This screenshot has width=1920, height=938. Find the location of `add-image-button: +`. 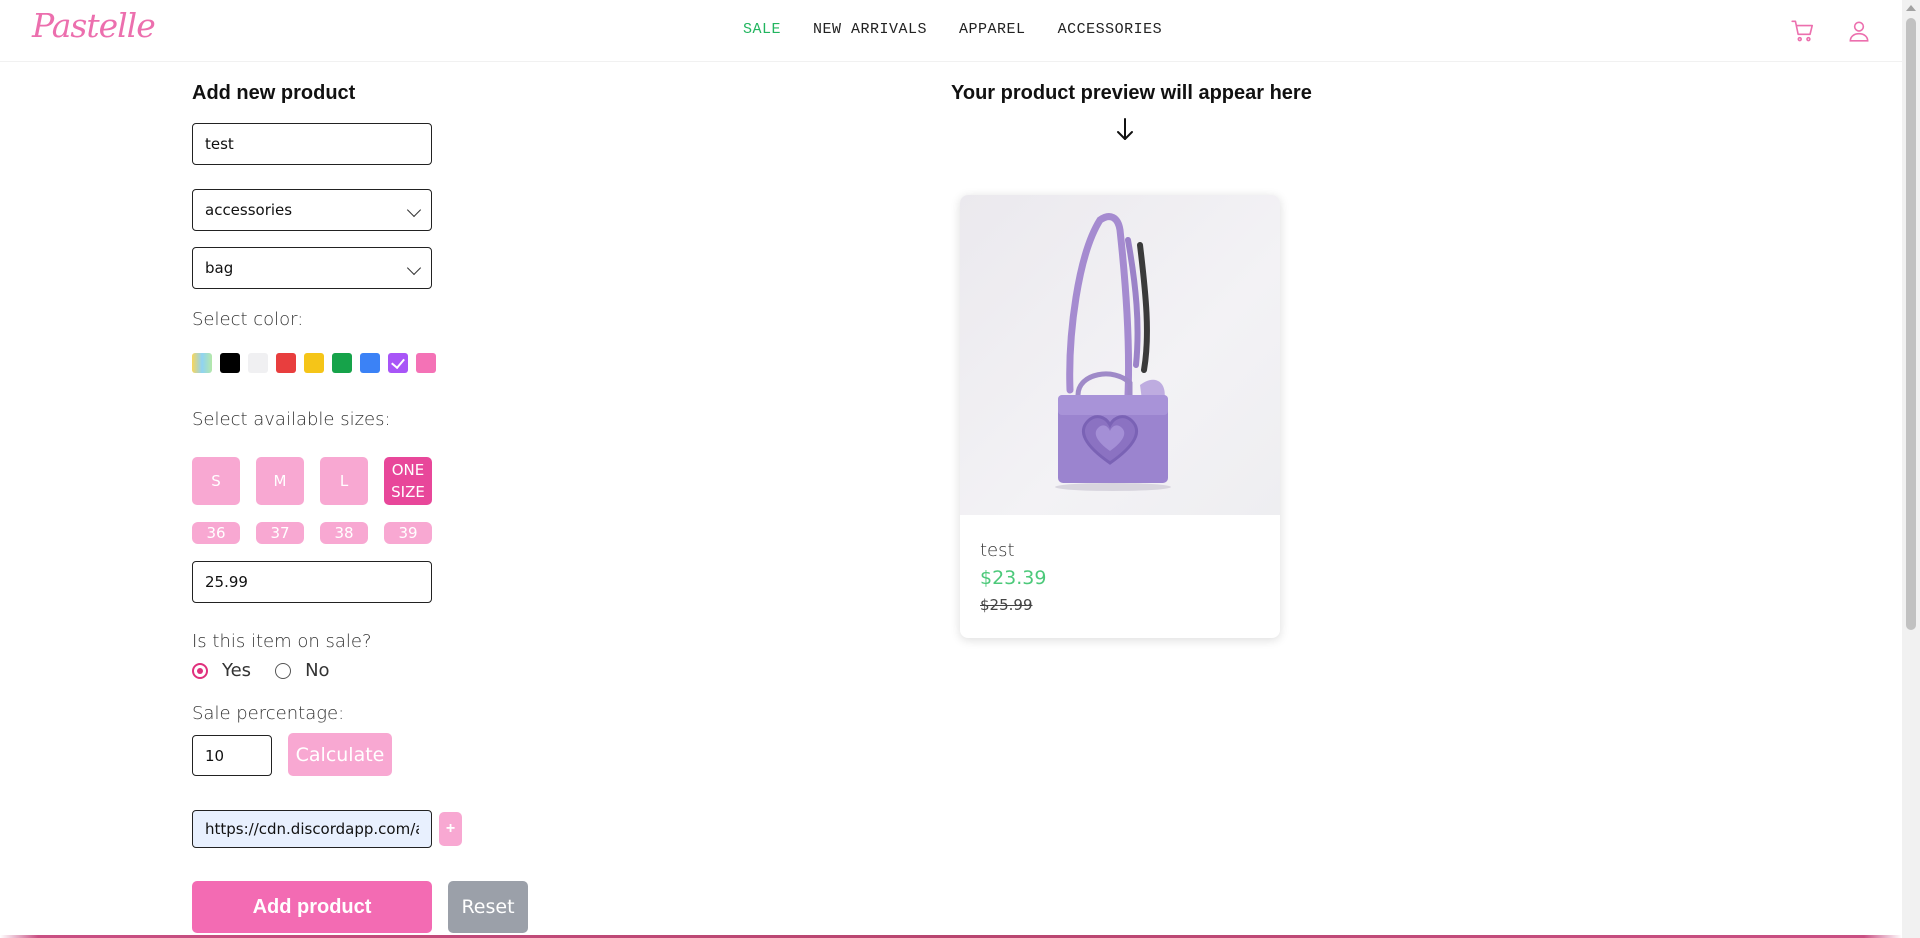

add-image-button: + is located at coordinates (450, 829).